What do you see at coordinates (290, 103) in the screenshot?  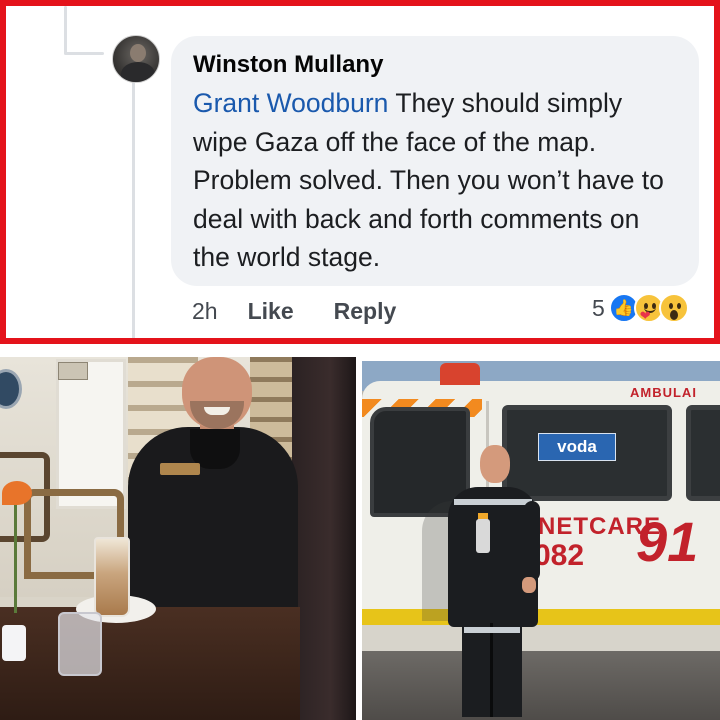 I see `mention-link: Grant Woodburn` at bounding box center [290, 103].